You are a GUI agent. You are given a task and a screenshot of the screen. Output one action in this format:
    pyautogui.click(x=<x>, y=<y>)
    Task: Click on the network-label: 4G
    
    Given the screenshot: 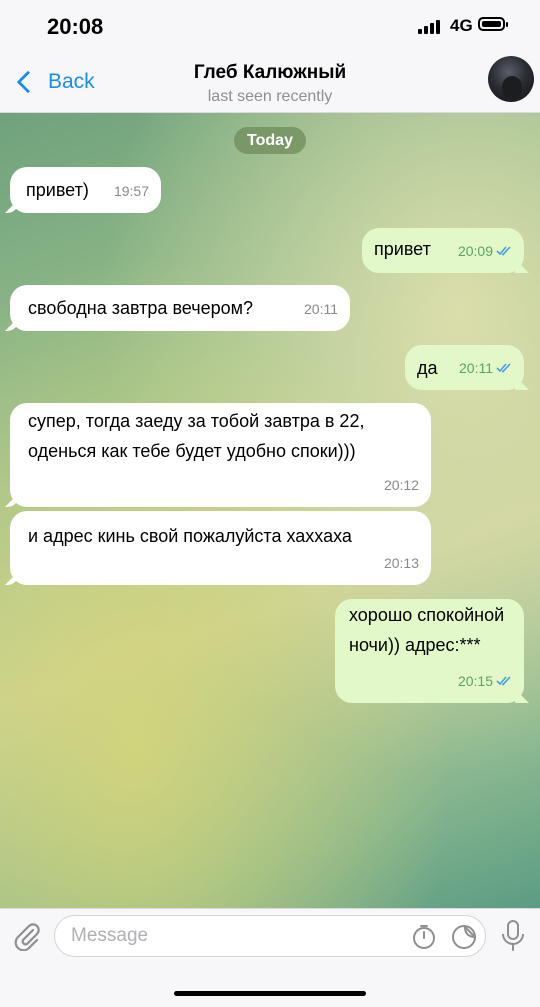 What is the action you would take?
    pyautogui.click(x=461, y=25)
    